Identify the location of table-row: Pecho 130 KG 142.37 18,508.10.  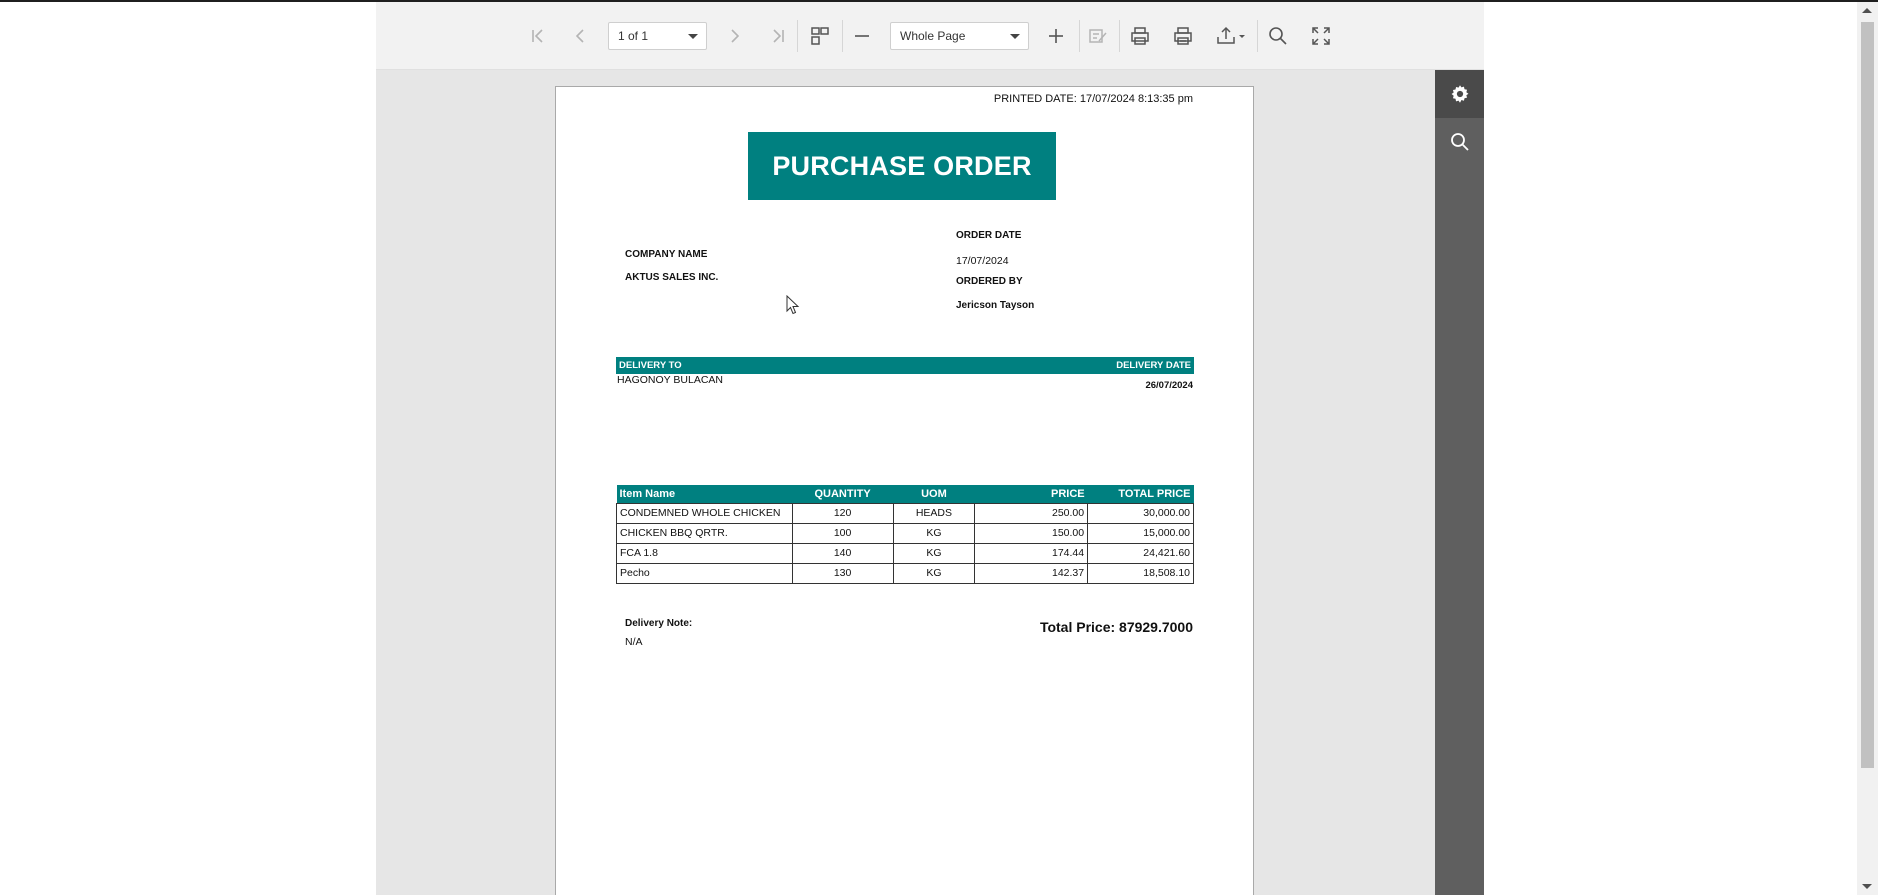
(905, 573).